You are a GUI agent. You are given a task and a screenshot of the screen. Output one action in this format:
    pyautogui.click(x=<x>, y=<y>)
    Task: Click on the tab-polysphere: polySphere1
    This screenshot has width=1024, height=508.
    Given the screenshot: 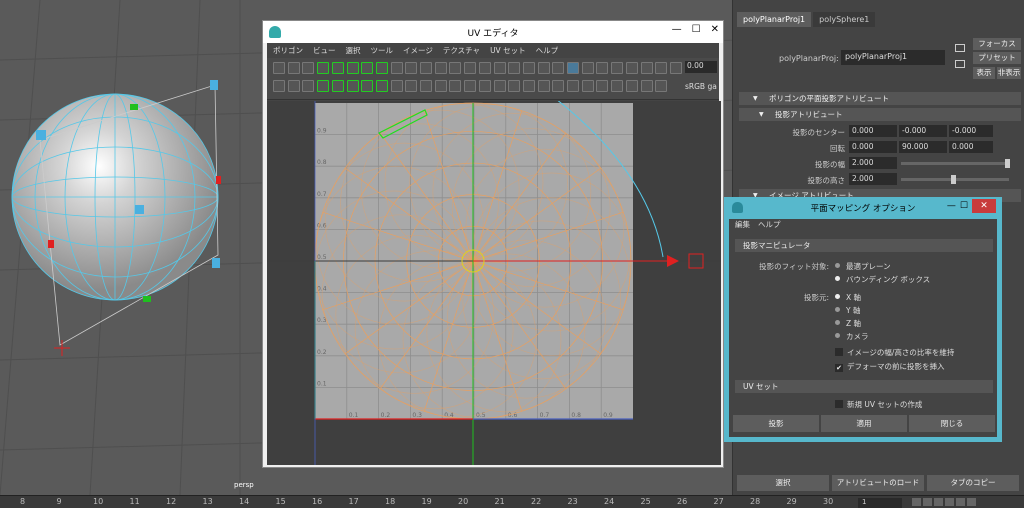 What is the action you would take?
    pyautogui.click(x=844, y=19)
    